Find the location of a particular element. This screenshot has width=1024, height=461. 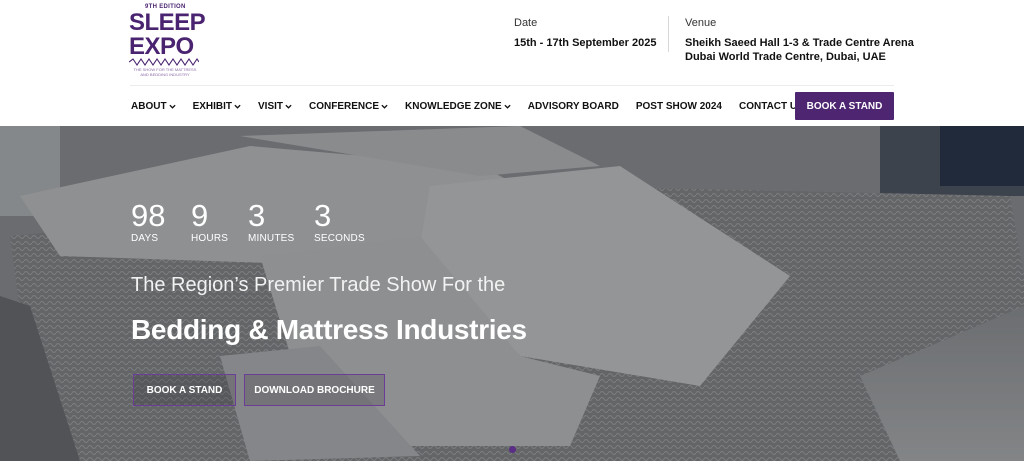

logo-wave-icon is located at coordinates (164, 62).